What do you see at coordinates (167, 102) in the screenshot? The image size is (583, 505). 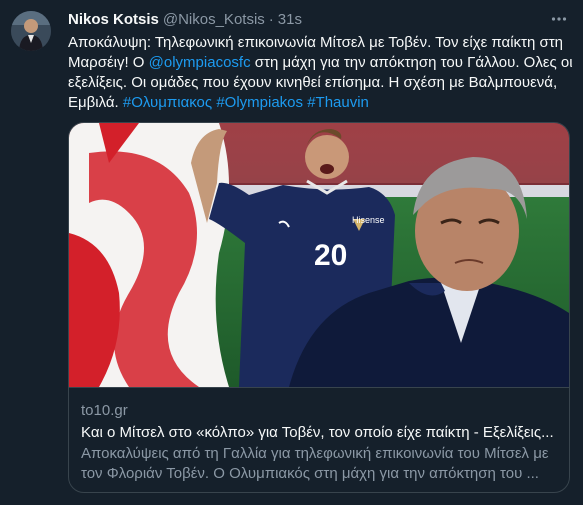 I see `hashtag-link: #Ολυμπιακος` at bounding box center [167, 102].